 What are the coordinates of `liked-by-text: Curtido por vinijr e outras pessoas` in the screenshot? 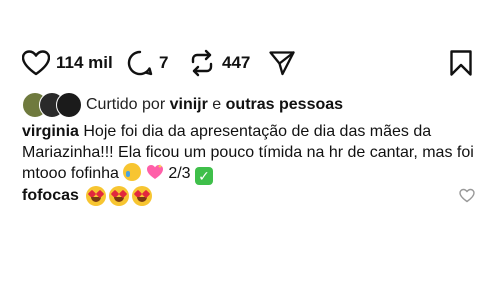 It's located at (214, 105).